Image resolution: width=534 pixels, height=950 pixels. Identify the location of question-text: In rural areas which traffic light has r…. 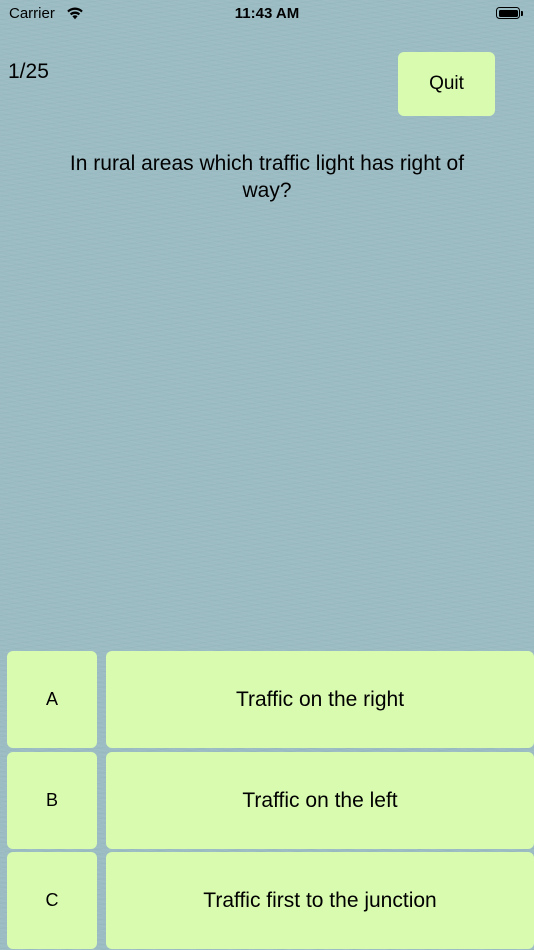
(267, 177).